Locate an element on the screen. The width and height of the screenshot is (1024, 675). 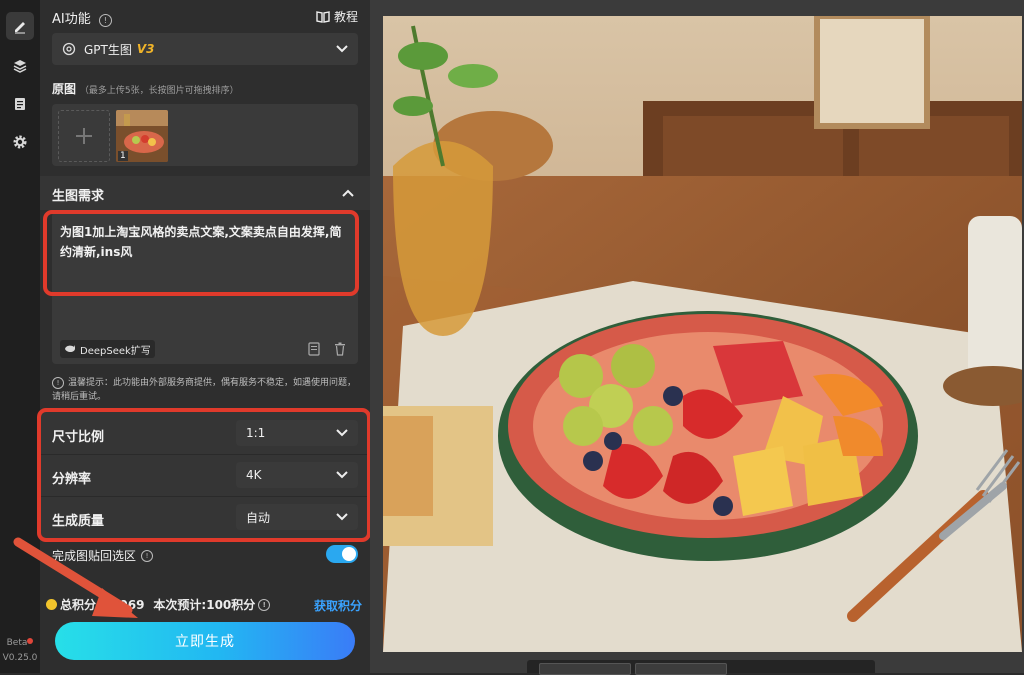
requirement-title: 生图需求 is located at coordinates (78, 196).